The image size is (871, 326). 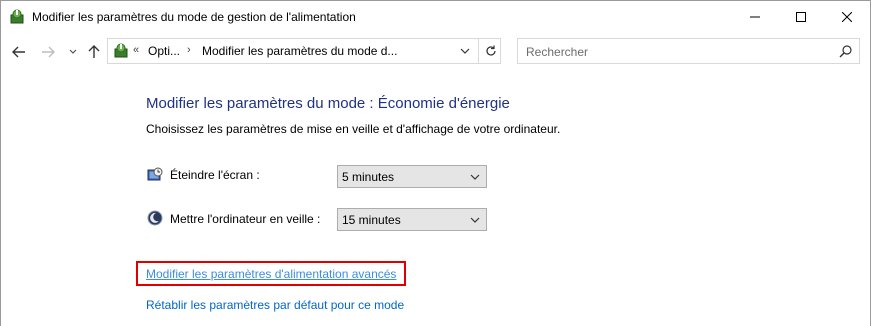 I want to click on minimize-button, so click(x=755, y=16).